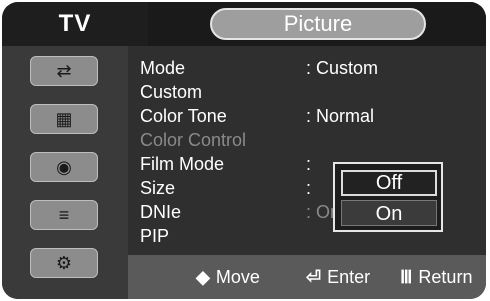 The image size is (490, 301). What do you see at coordinates (309, 164) in the screenshot?
I see `film-mode-colon: :` at bounding box center [309, 164].